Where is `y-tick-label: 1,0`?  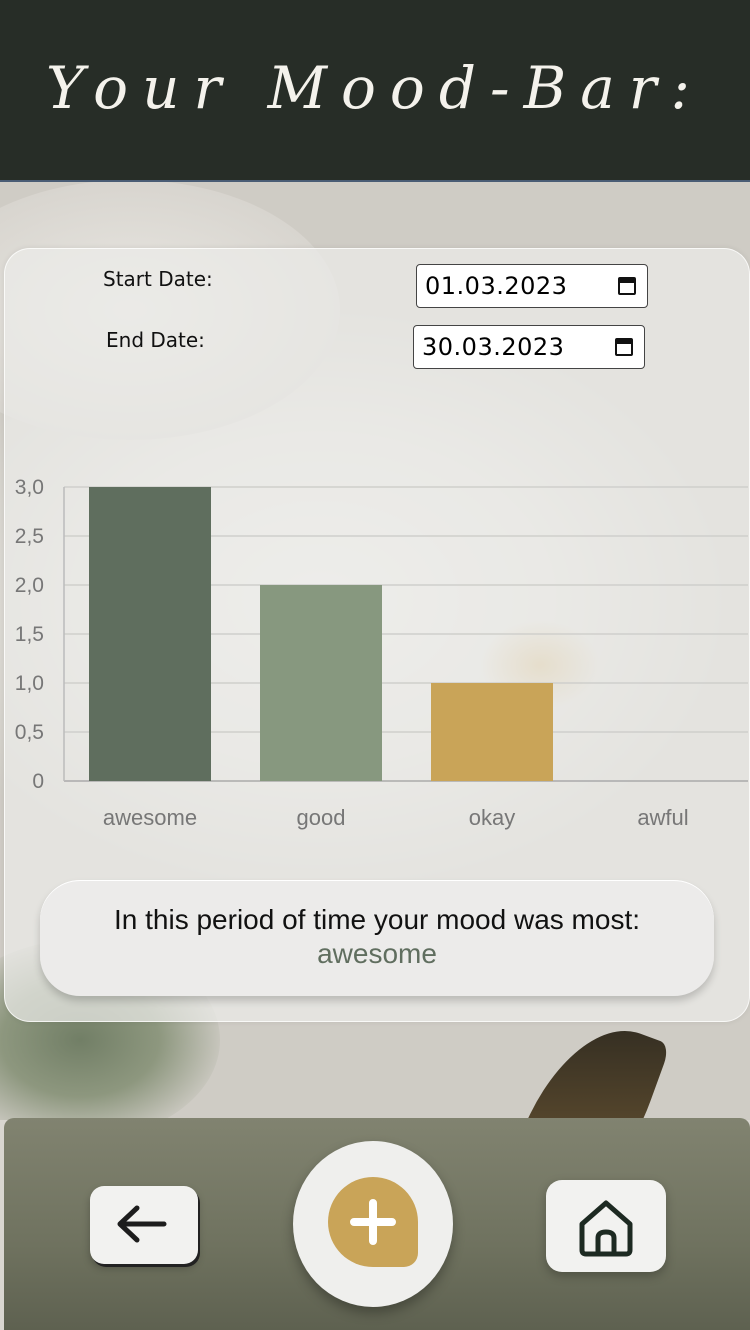
y-tick-label: 1,0 is located at coordinates (29, 683).